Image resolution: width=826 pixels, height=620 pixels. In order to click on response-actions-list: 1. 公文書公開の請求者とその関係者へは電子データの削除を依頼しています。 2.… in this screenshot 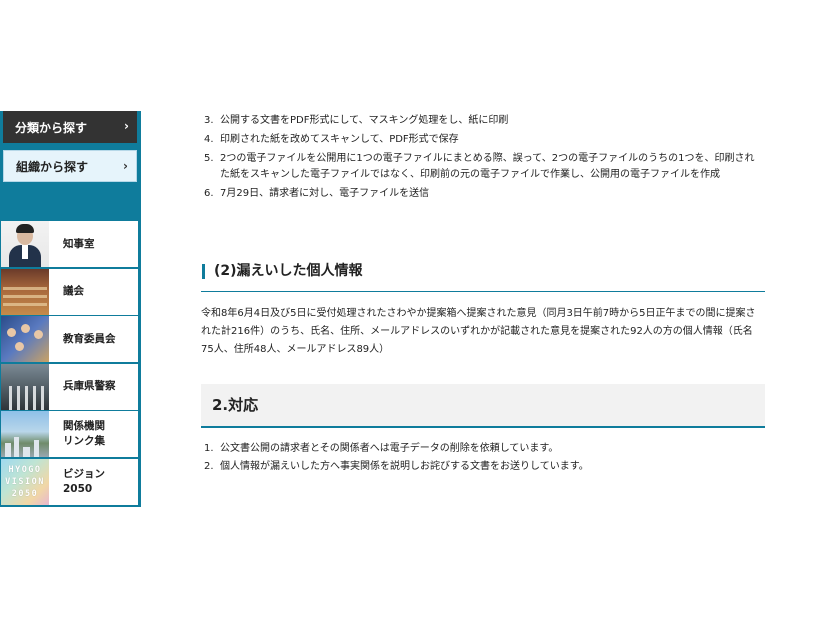, I will do `click(483, 459)`.